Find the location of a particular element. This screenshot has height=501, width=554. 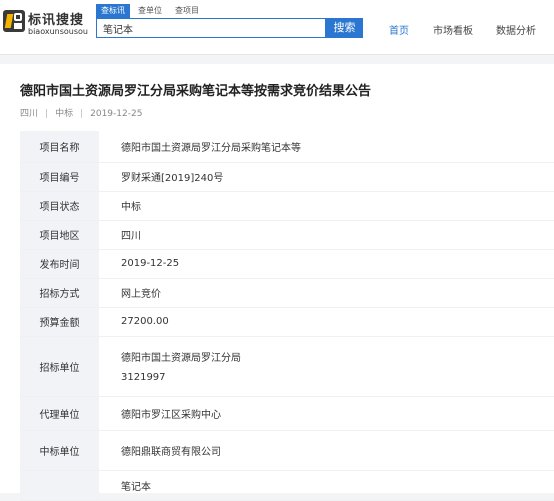

row-value: 27200.00 is located at coordinates (326, 322).